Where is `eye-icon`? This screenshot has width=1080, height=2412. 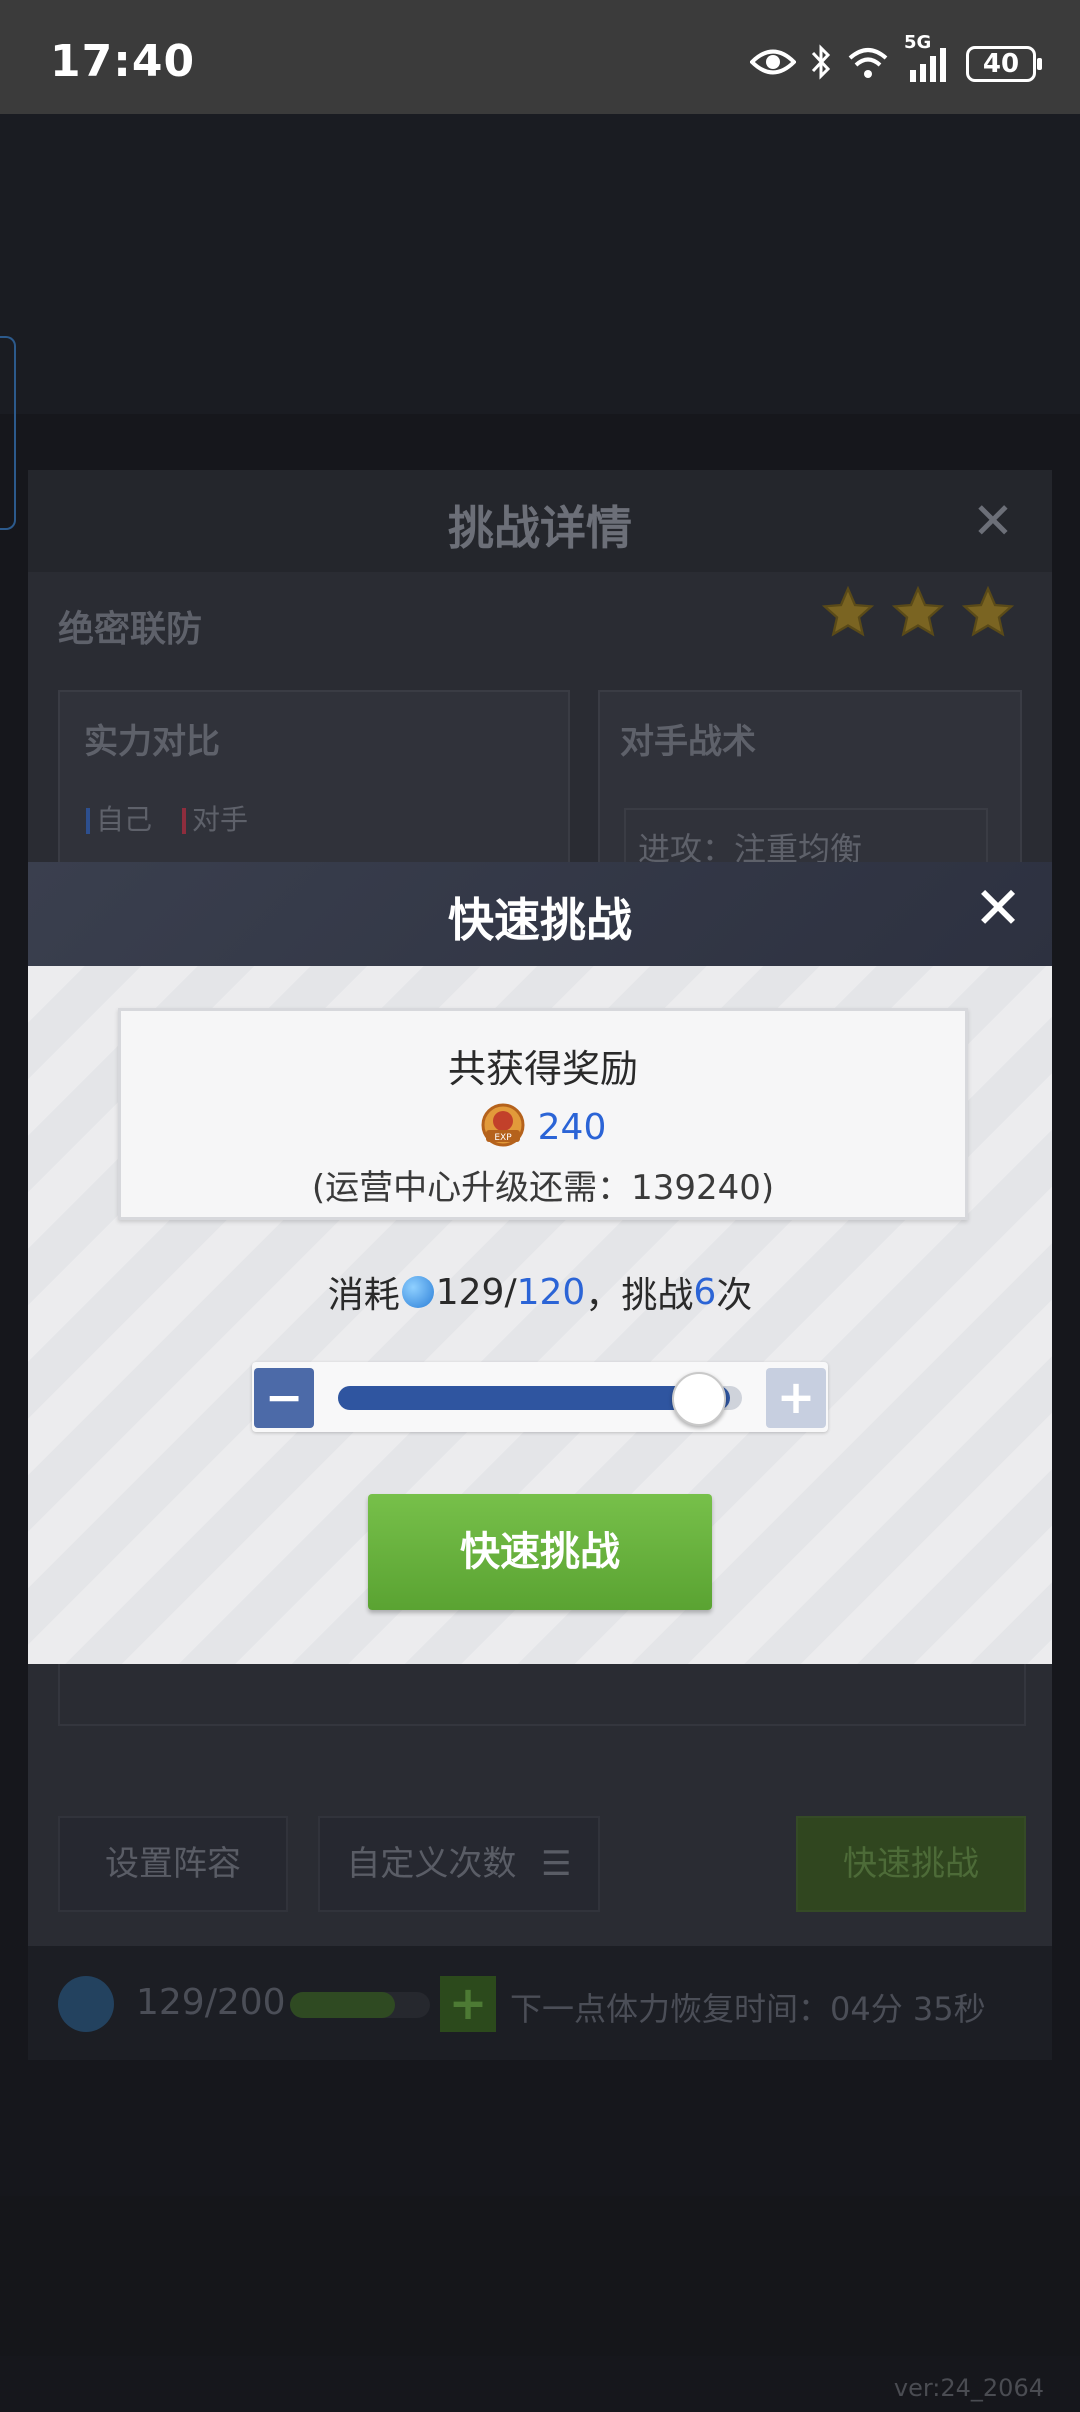
eye-icon is located at coordinates (773, 64).